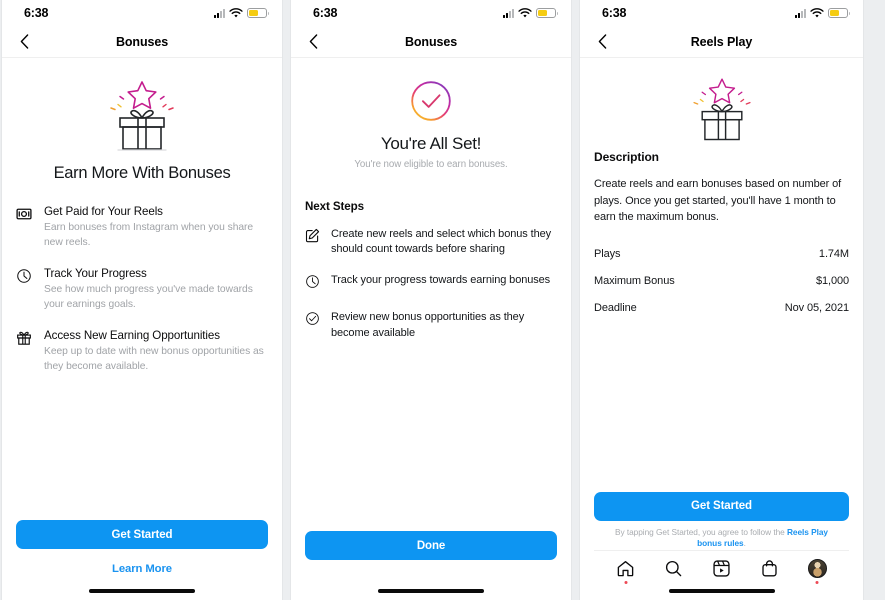 This screenshot has height=600, width=885. I want to click on stat-row-maximum-bonus: Maximum Bonus $1,000, so click(721, 280).